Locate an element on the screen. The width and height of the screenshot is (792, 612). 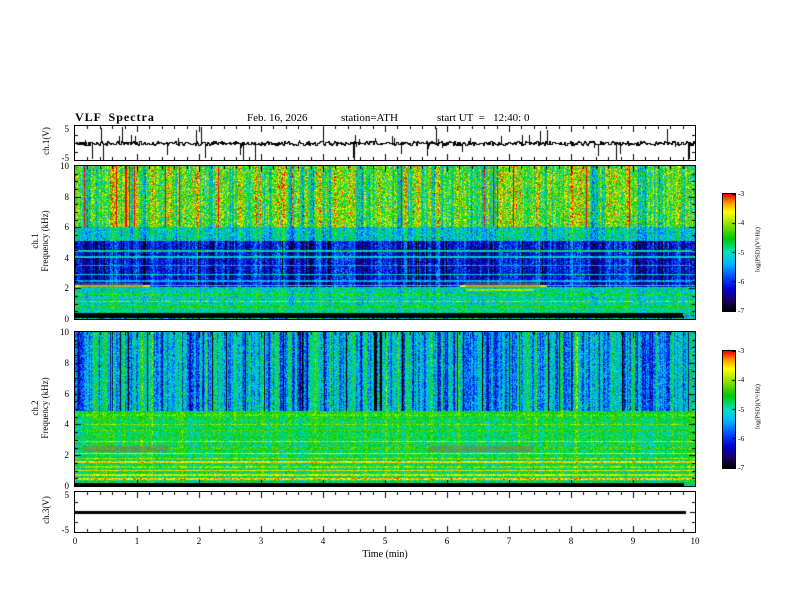
ch2-freq-tick-label: 4 is located at coordinates (67, 424).